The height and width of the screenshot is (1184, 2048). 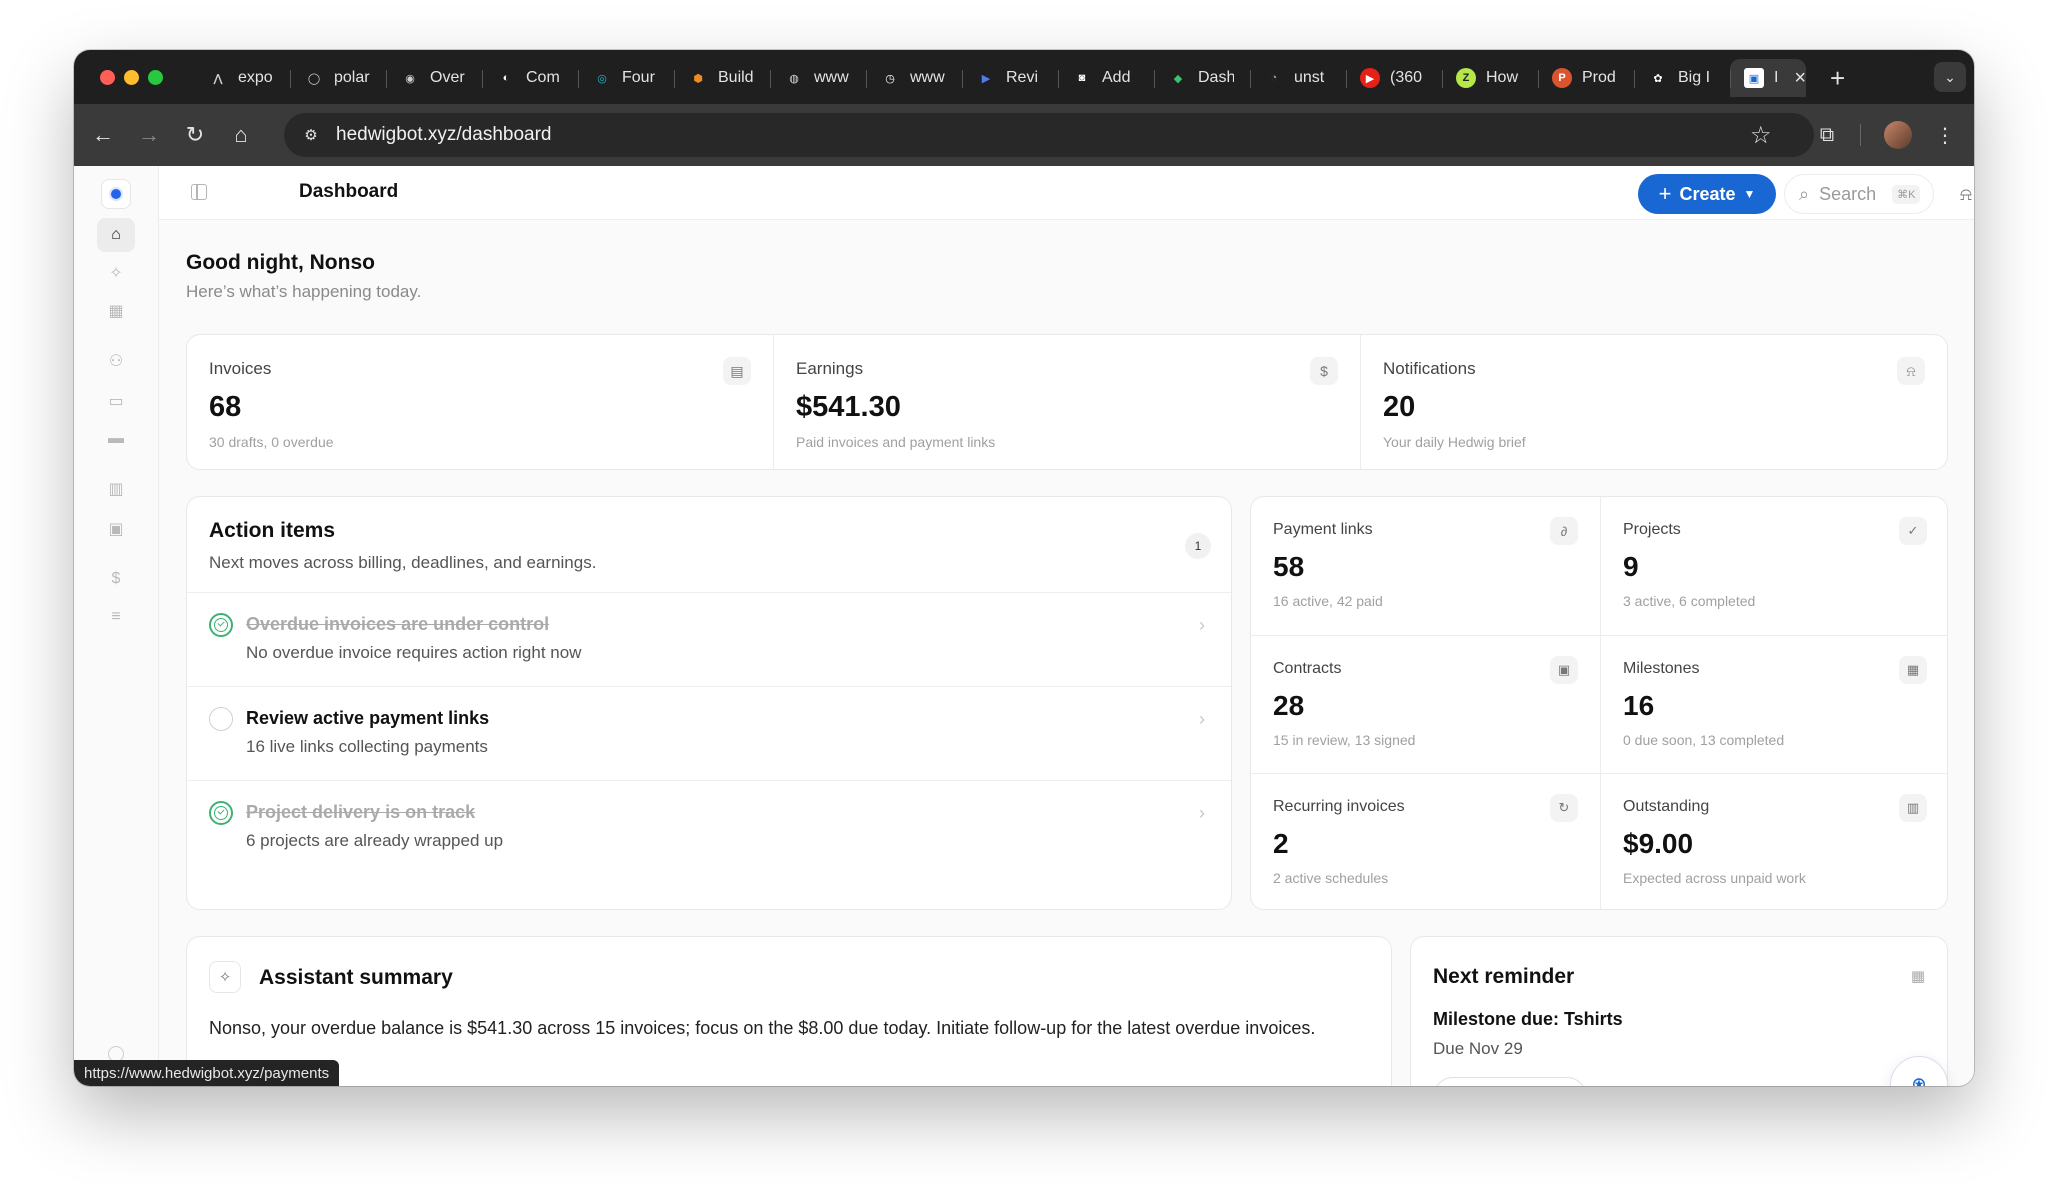 I want to click on browser-tab: ◷ www, so click(x=914, y=78).